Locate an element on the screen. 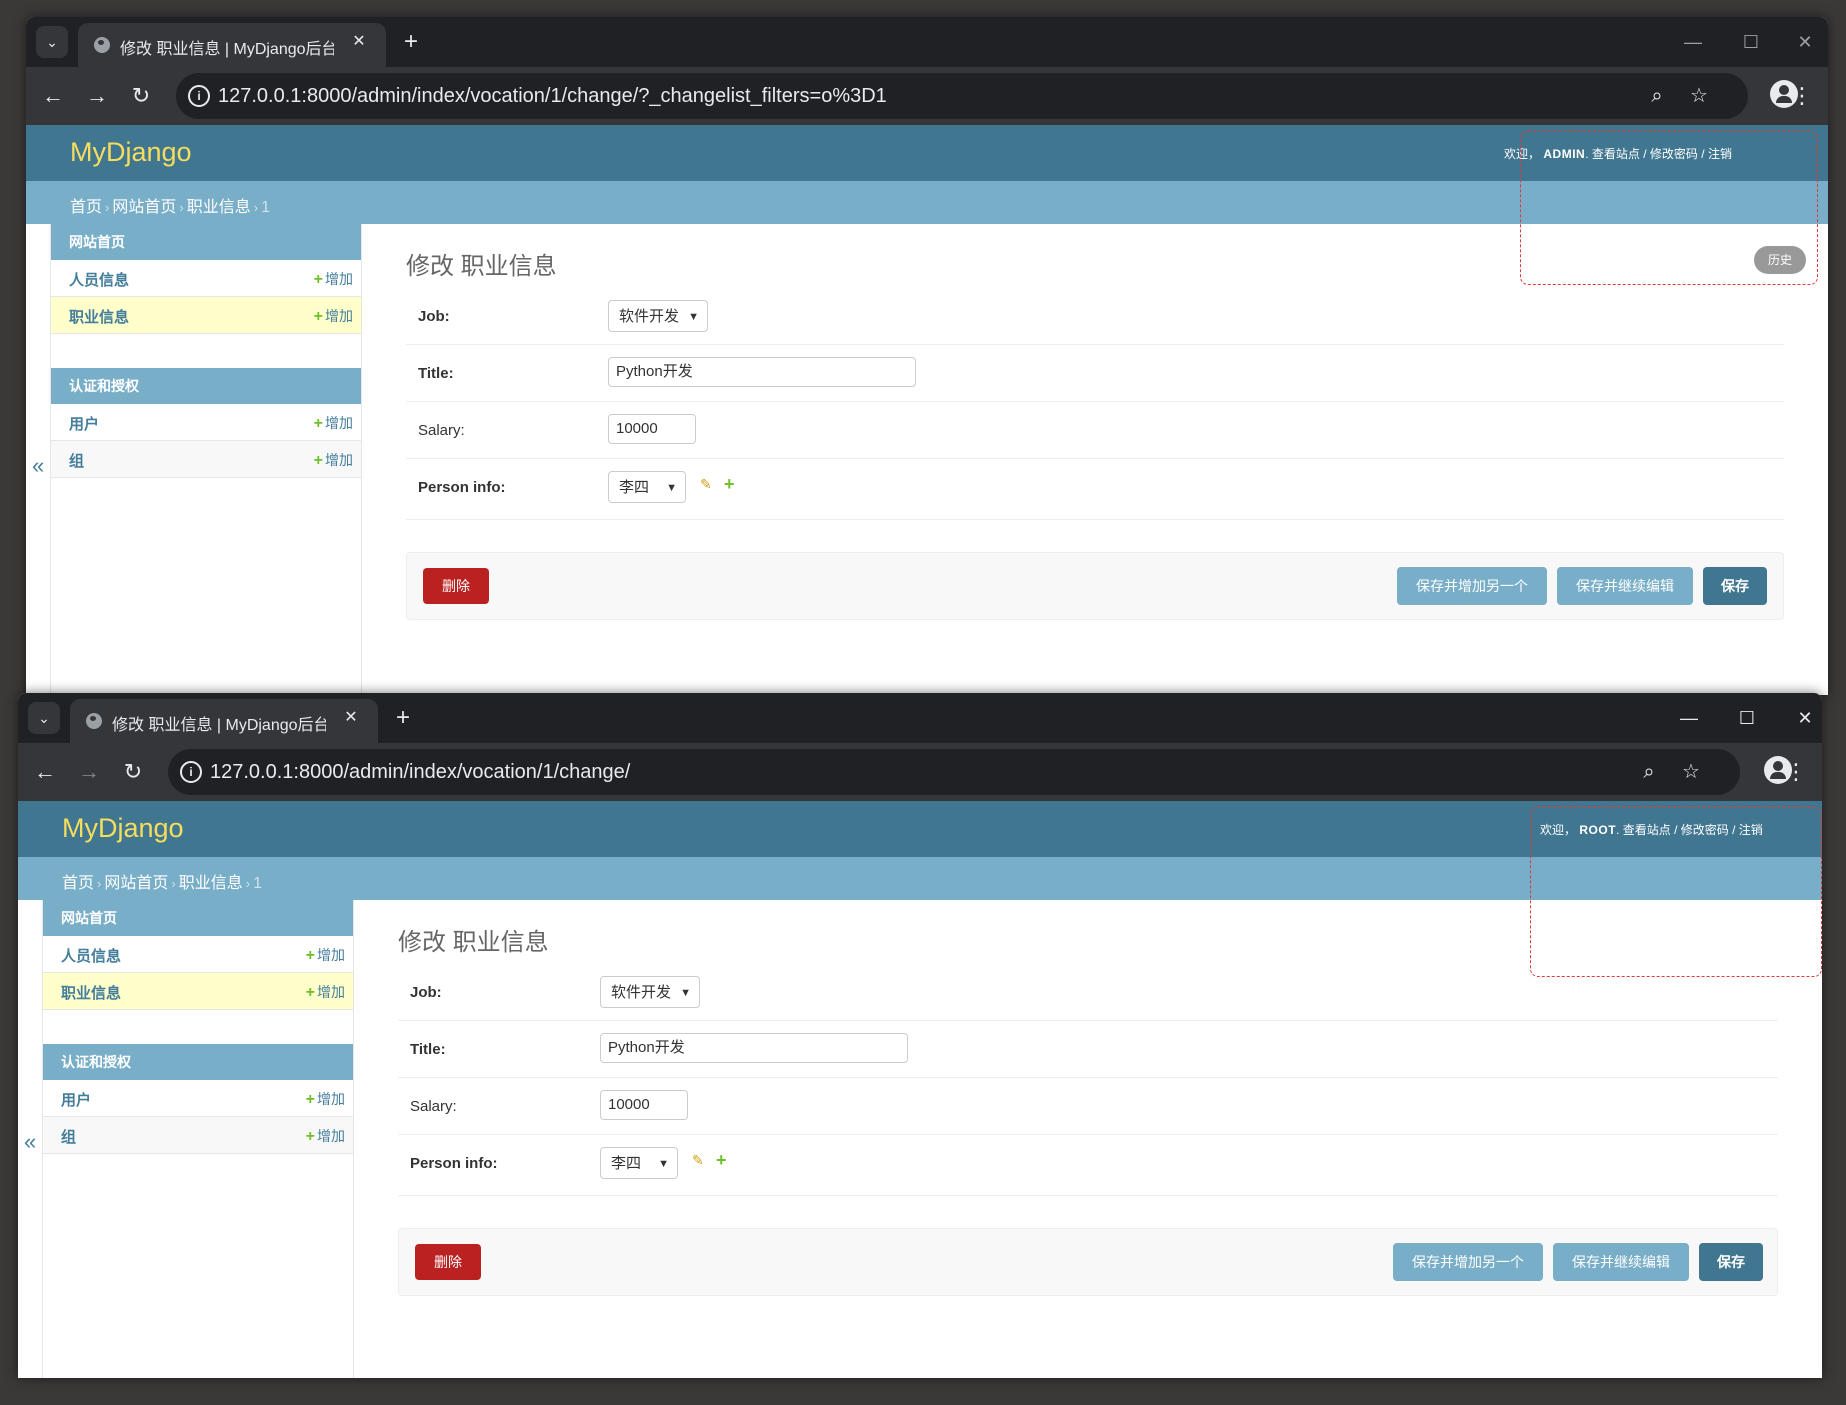 Image resolution: width=1846 pixels, height=1405 pixels. submit-row: 删除 保存并增加另一个 保存并继续编辑 保存 is located at coordinates (1088, 1262).